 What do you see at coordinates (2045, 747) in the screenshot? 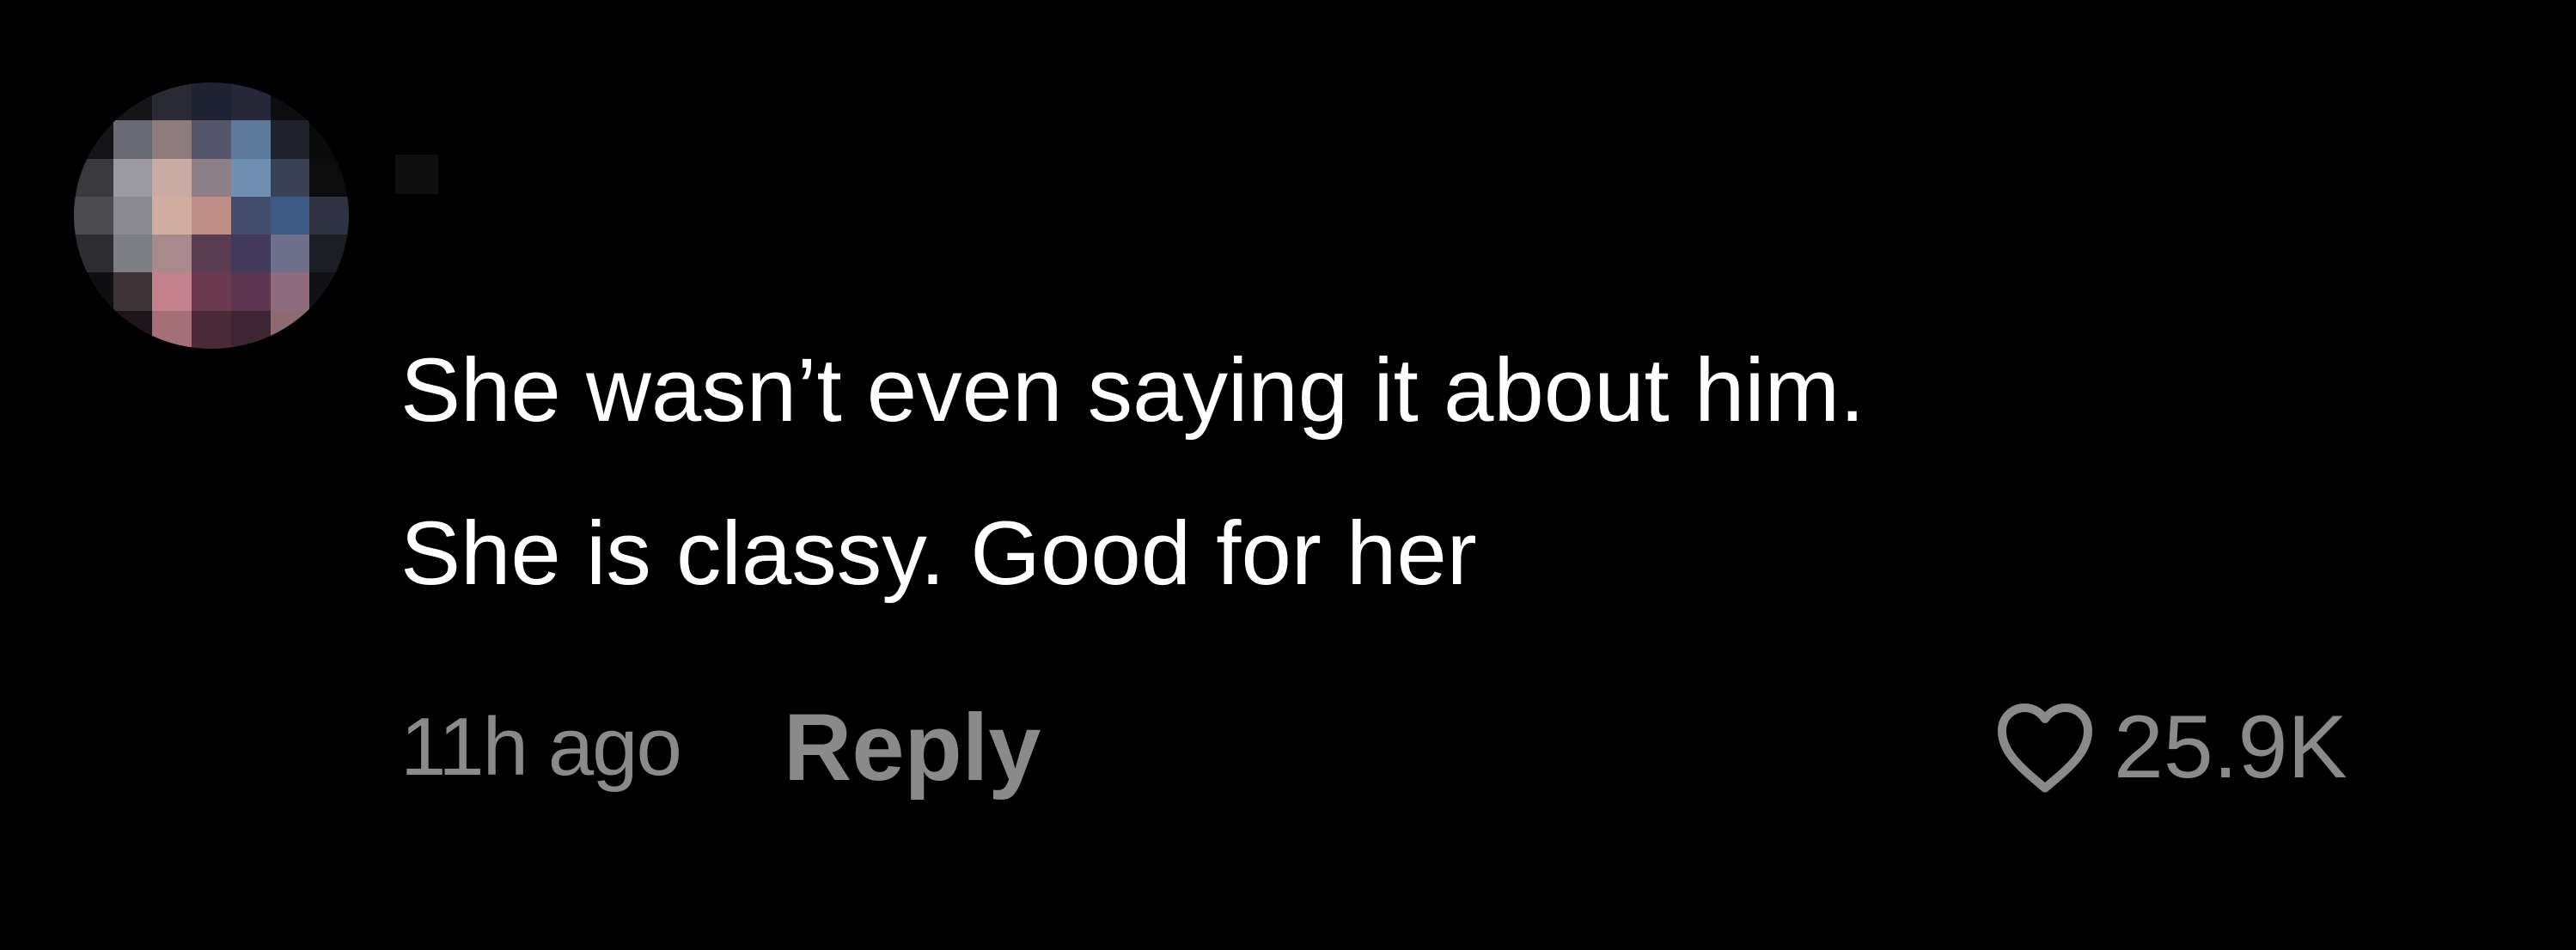
I see `heart-icon` at bounding box center [2045, 747].